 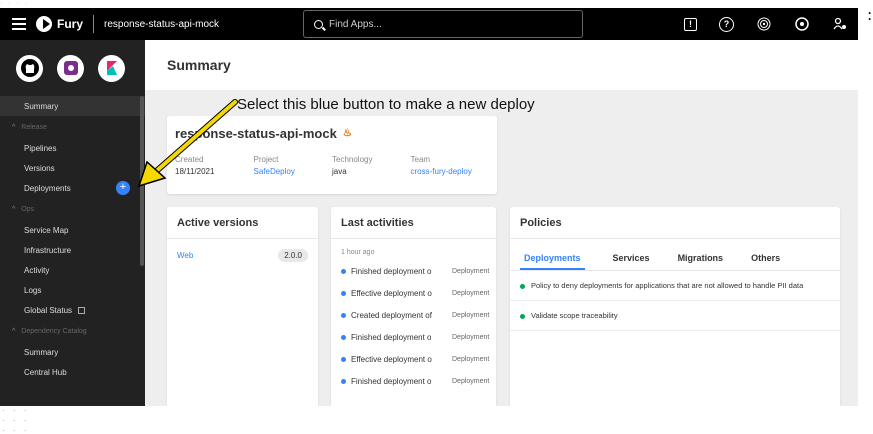 What do you see at coordinates (72, 188) in the screenshot?
I see `sidebar-item-deployments: Deployments +` at bounding box center [72, 188].